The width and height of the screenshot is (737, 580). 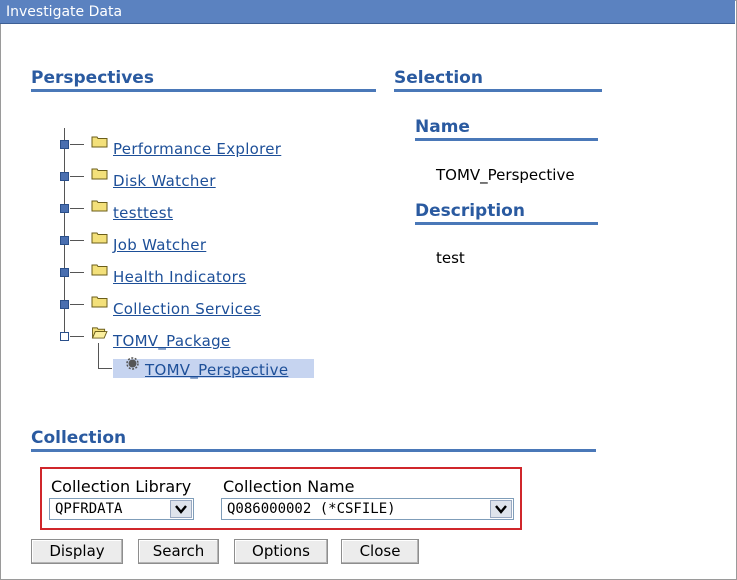 I want to click on open-folder-icon, so click(x=99, y=333).